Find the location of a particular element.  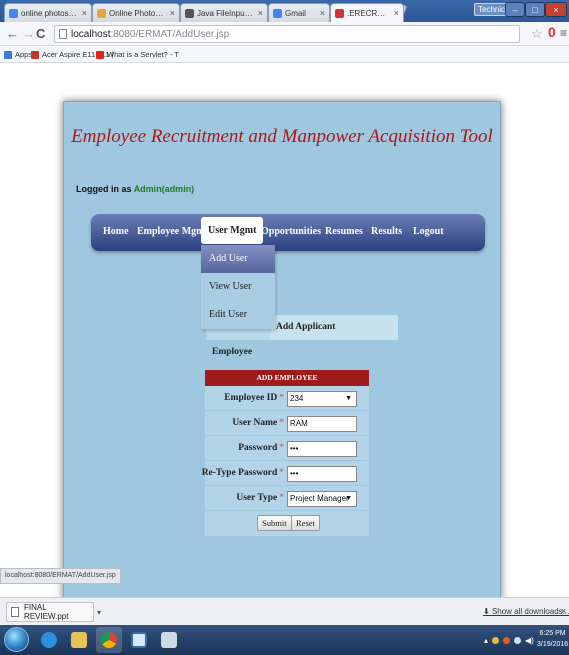

browser-tab-5: .ERECRUITMENT. × is located at coordinates (367, 12).